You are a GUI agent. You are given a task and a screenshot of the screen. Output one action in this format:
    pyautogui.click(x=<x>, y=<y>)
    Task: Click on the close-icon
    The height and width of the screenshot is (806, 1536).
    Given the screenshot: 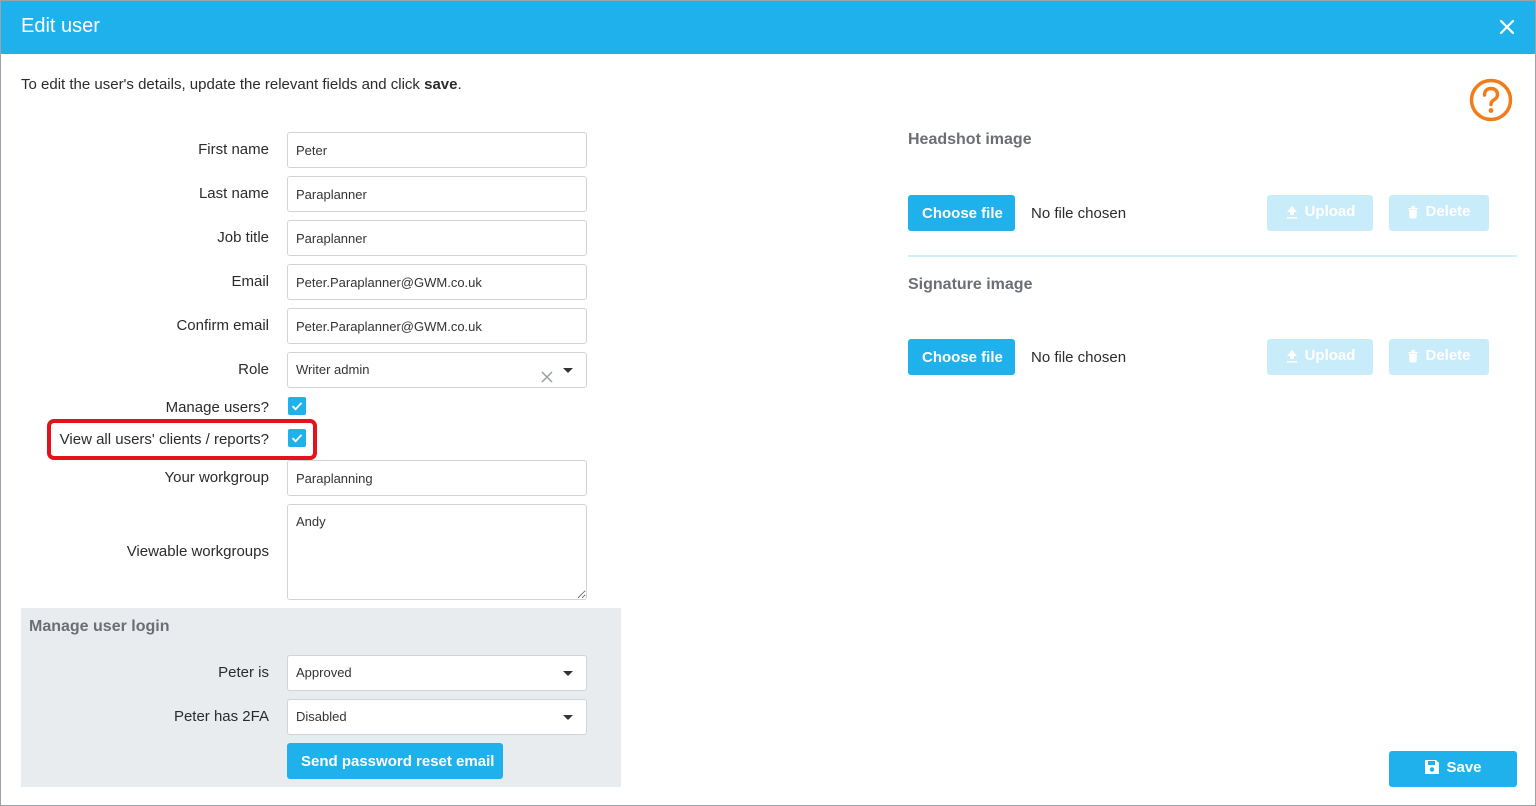 What is the action you would take?
    pyautogui.click(x=1507, y=27)
    